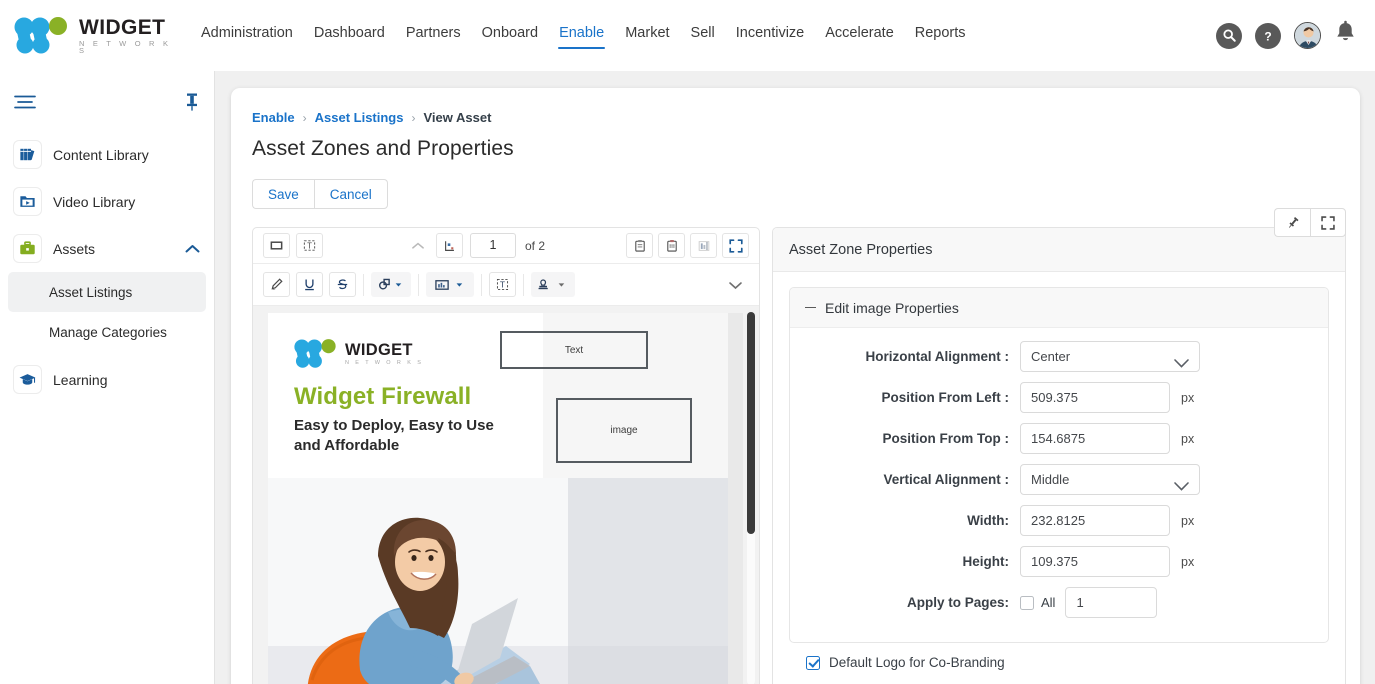  I want to click on nav-item-administration: Administration, so click(247, 35).